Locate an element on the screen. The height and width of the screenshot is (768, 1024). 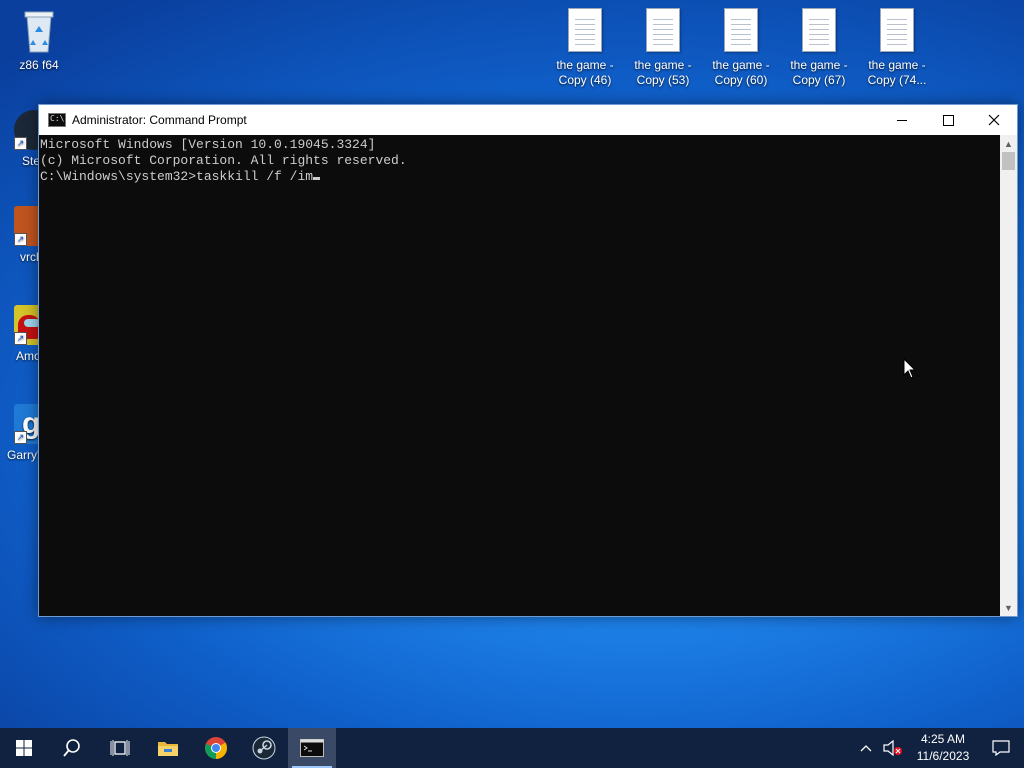
window-titlebar: C:\ Administrator: Command Prompt is located at coordinates (528, 120).